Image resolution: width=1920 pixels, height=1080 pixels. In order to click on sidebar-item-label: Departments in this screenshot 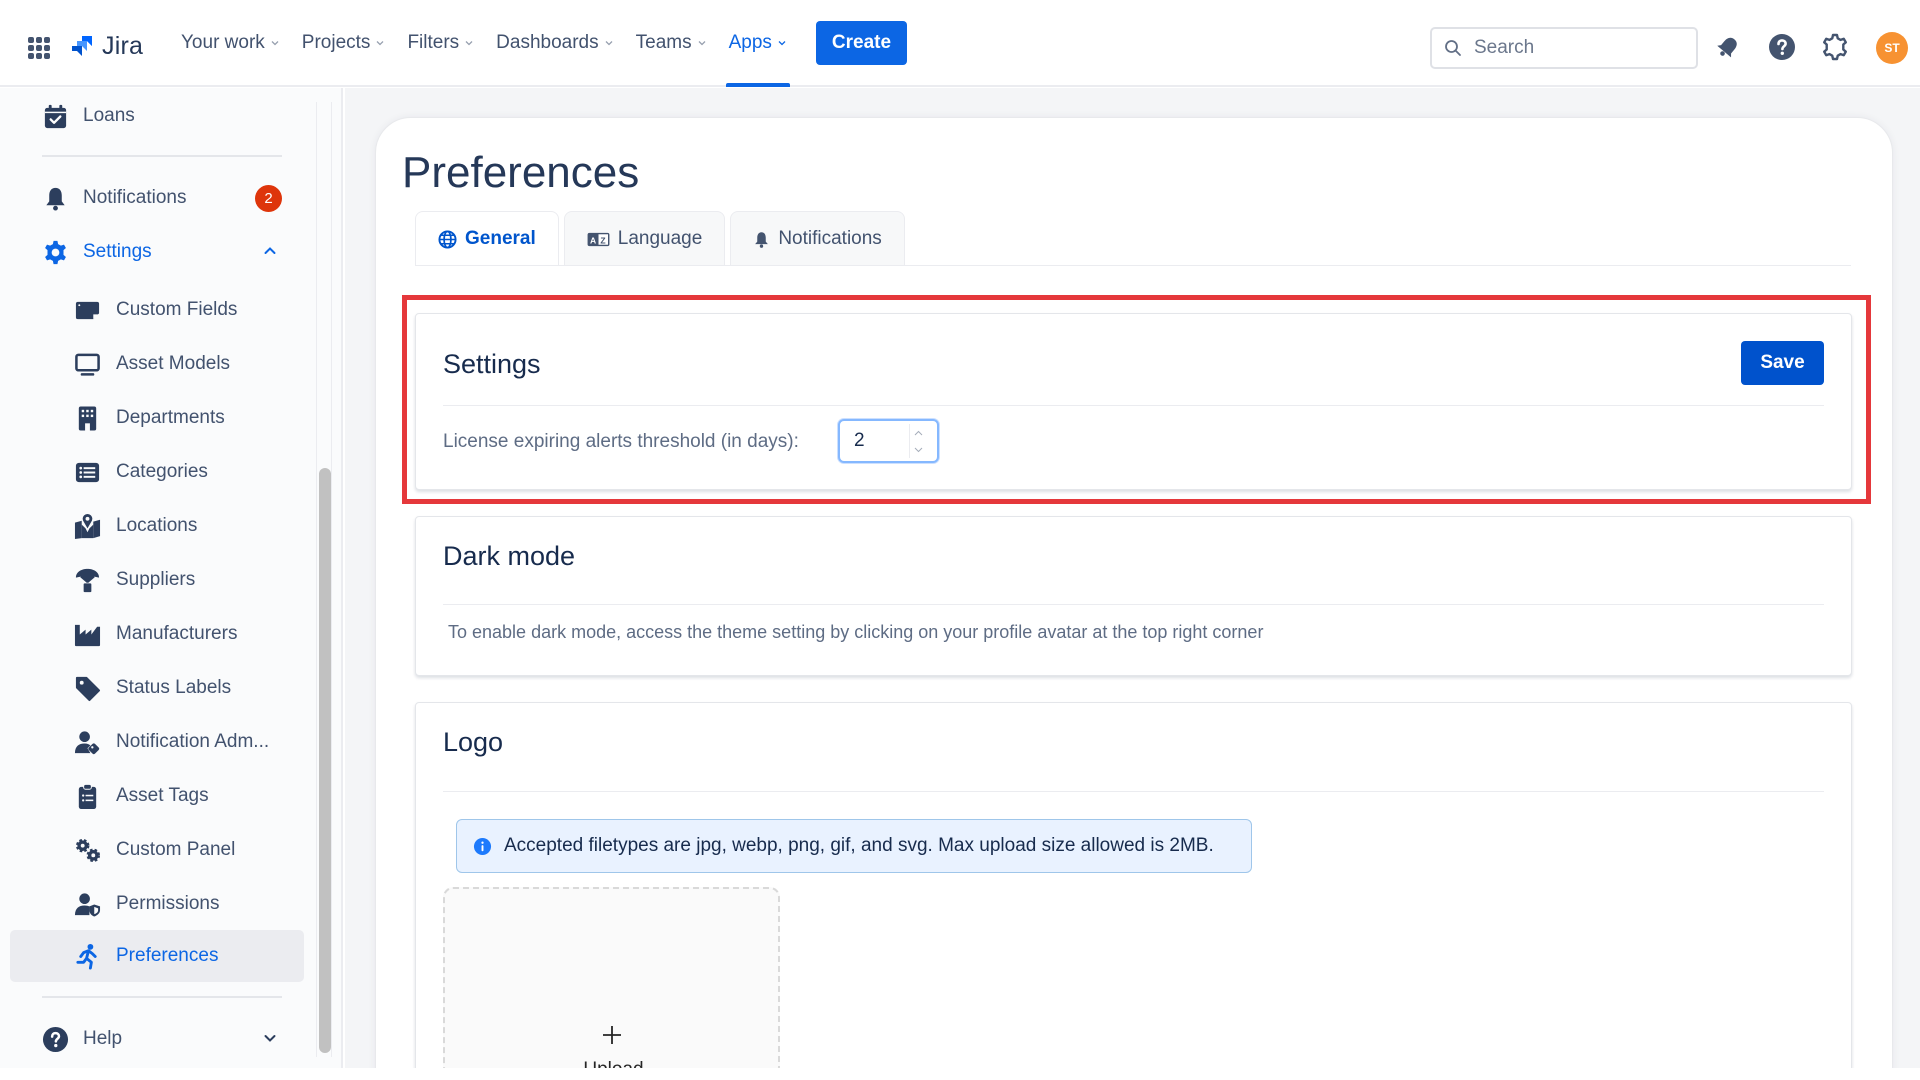, I will do `click(170, 417)`.